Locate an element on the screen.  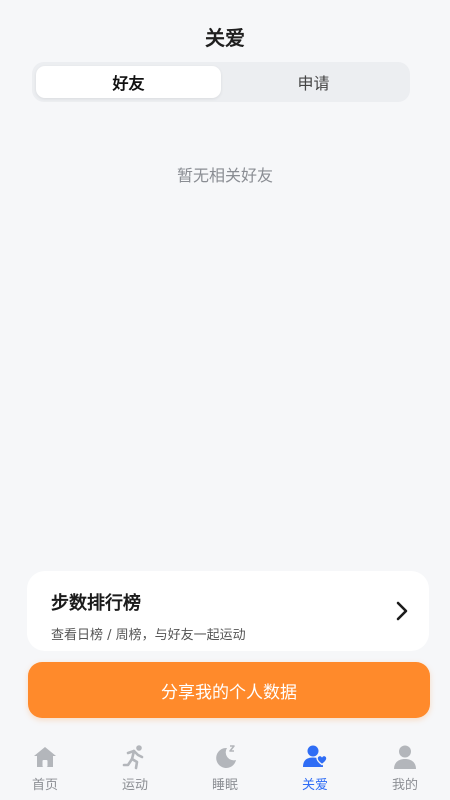
nav-label-home: 首页 is located at coordinates (44, 785).